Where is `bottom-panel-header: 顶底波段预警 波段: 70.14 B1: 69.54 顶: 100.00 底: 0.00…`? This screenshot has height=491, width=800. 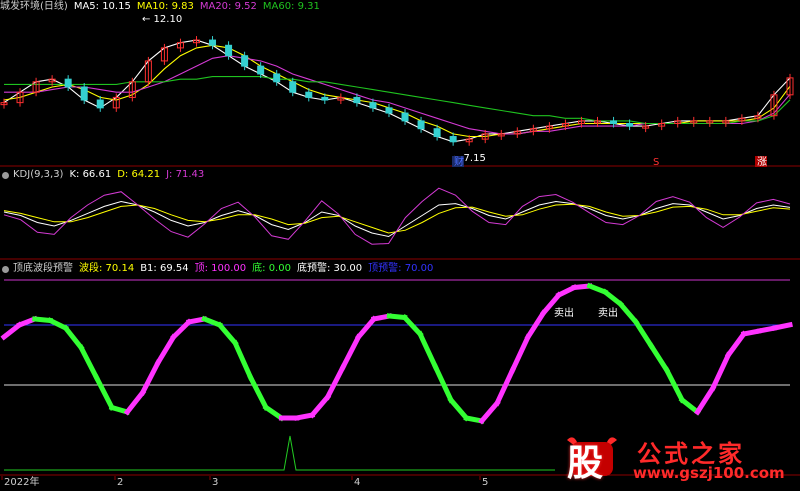 bottom-panel-header: 顶底波段预警 波段: 70.14 B1: 69.54 顶: 100.00 底: 0.00… is located at coordinates (216, 269).